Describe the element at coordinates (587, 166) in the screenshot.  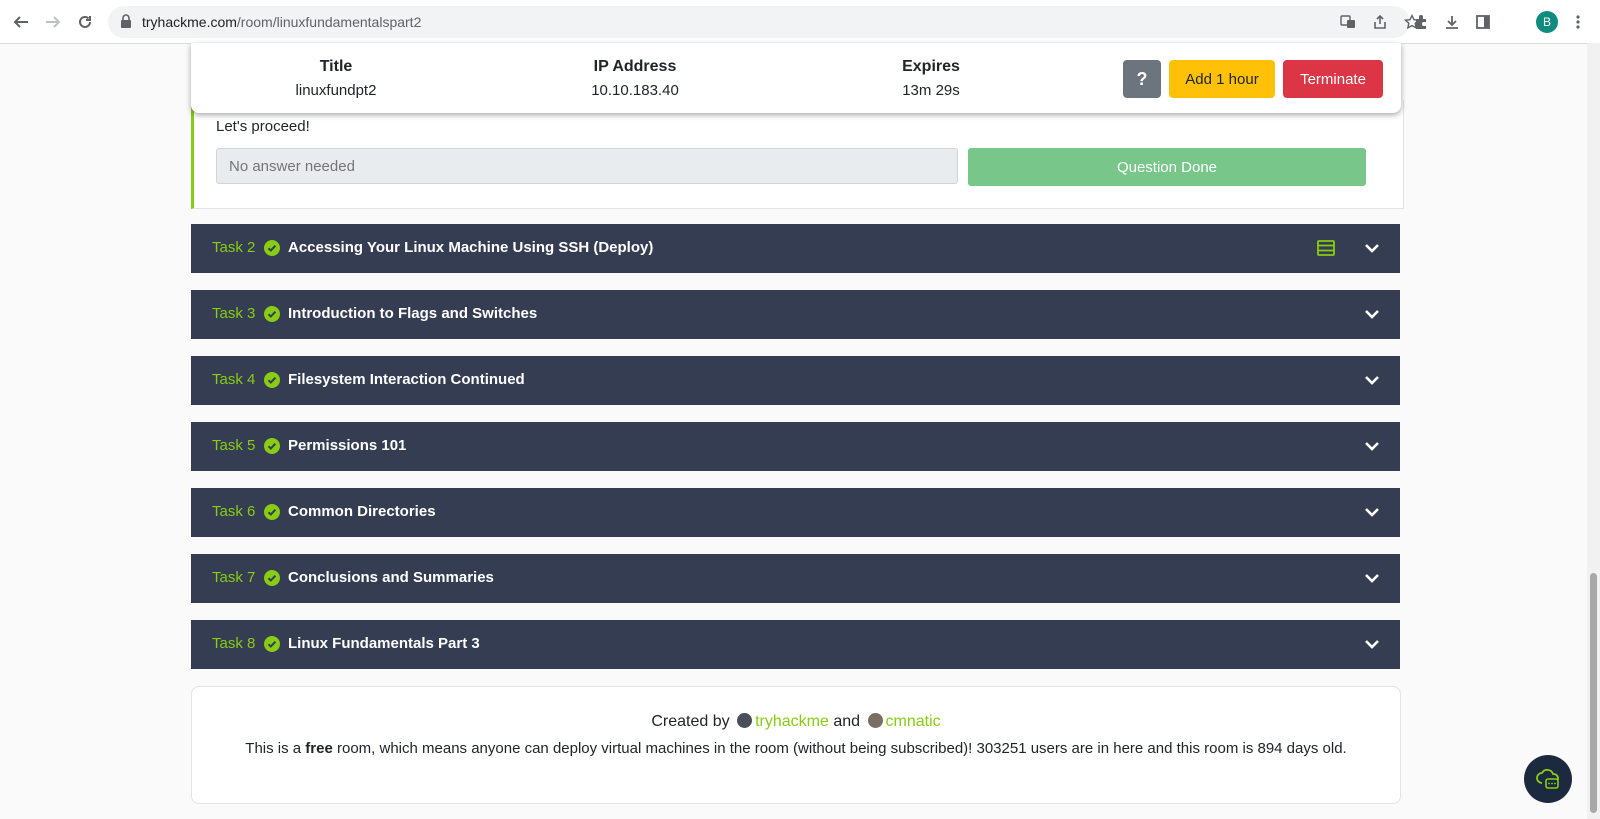
I see `answer-input` at that location.